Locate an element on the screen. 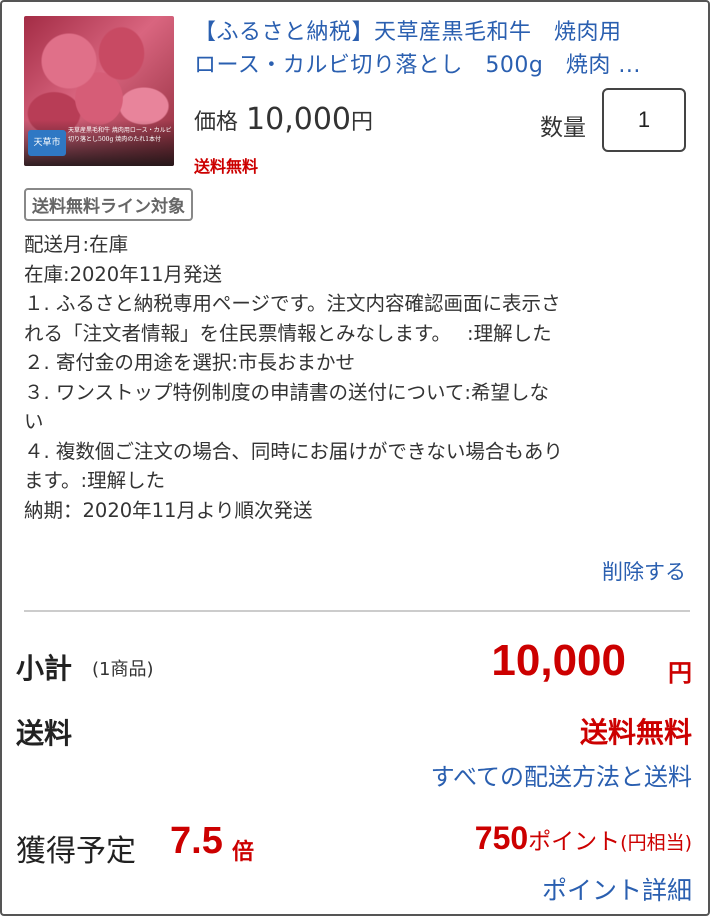 This screenshot has height=916, width=710. subtotal-label: 小計 is located at coordinates (44, 668).